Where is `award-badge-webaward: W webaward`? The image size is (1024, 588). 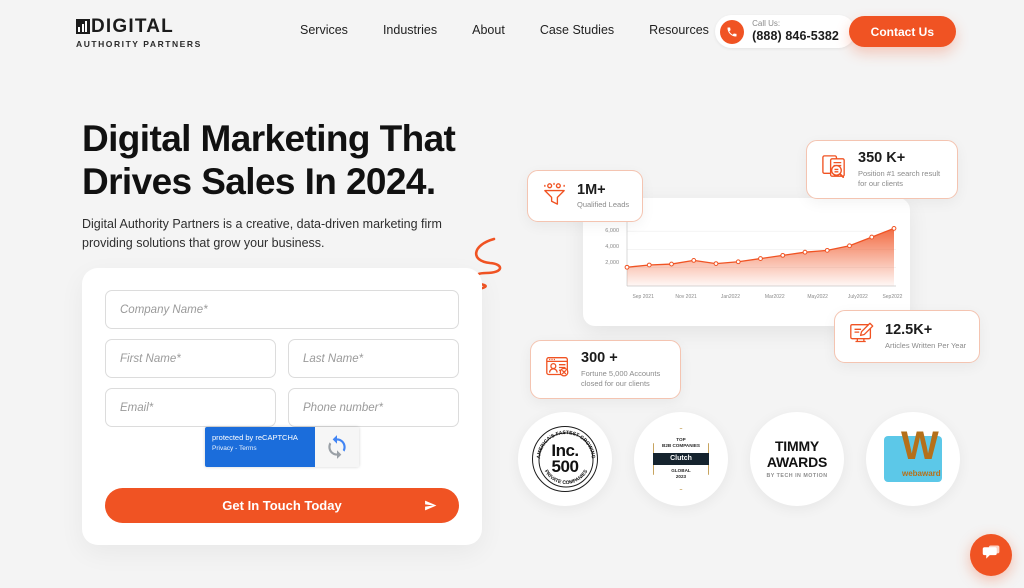 award-badge-webaward: W webaward is located at coordinates (913, 459).